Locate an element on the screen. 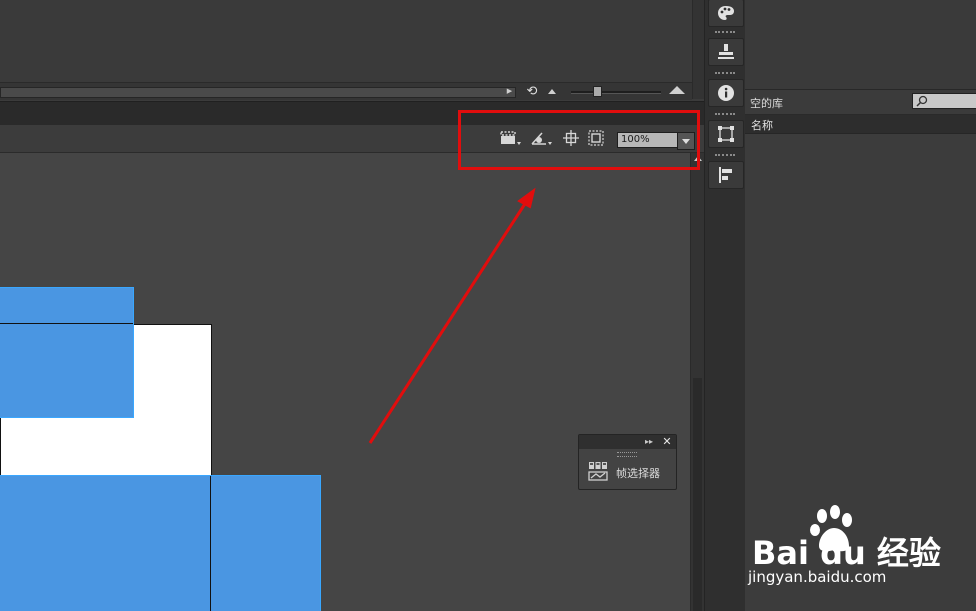  distribute-icon is located at coordinates (726, 175).